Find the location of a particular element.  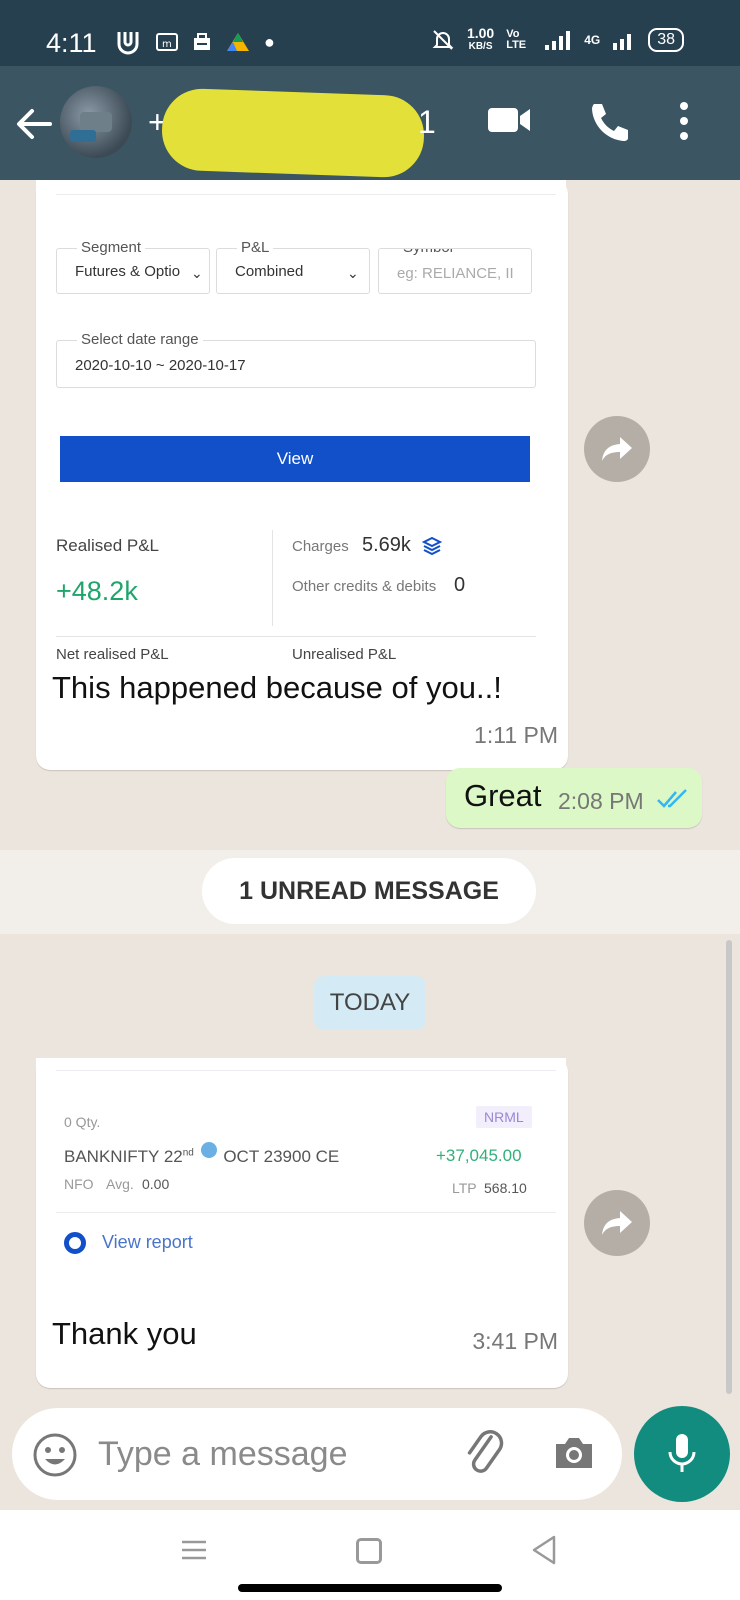

message-time: 2:08 PM is located at coordinates (601, 801).